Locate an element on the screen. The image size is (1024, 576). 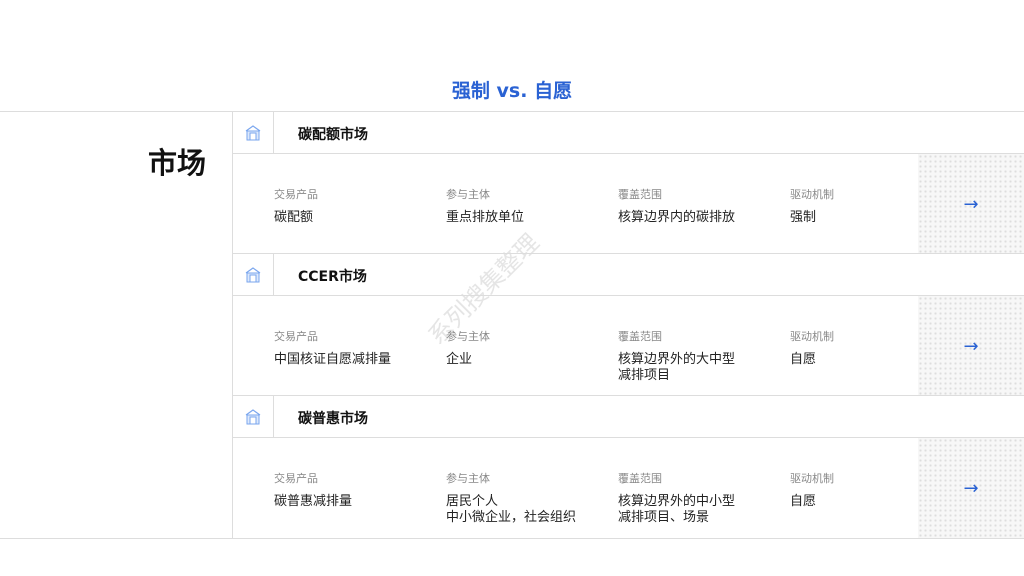
side-label: 市场 is located at coordinates (177, 163).